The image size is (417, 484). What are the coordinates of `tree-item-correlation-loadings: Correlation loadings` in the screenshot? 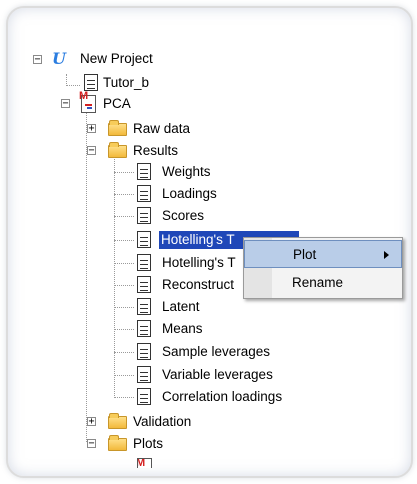 It's located at (222, 397).